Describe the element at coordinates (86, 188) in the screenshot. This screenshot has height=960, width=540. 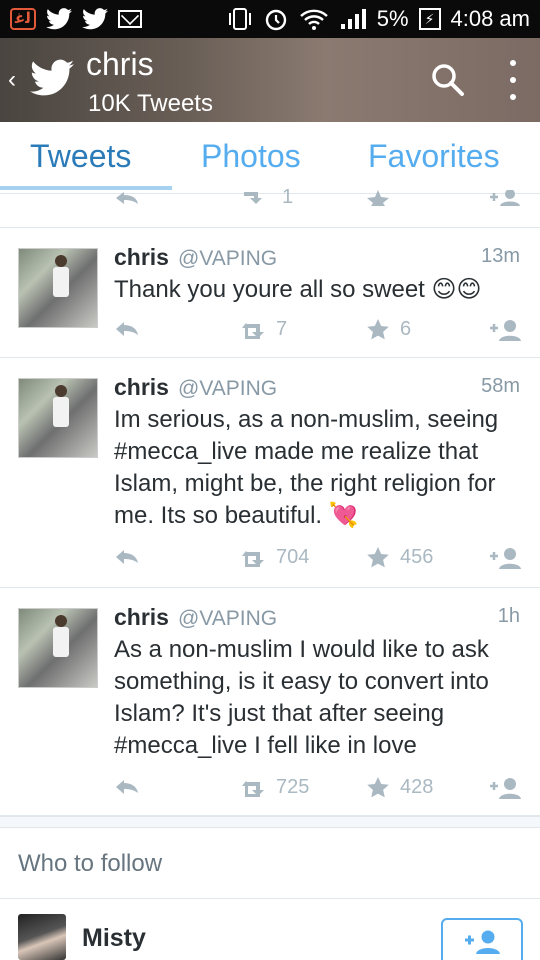
I see `active-tab-indicator` at that location.